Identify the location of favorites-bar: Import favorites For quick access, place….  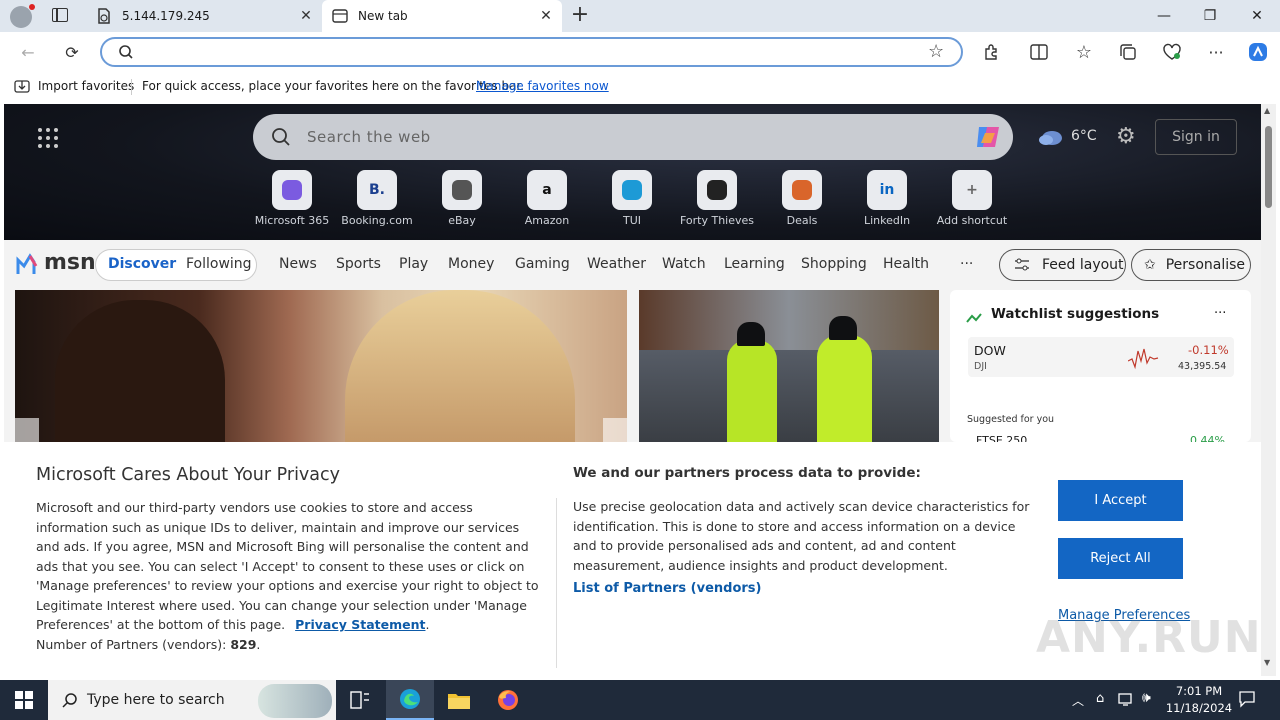
(640, 87).